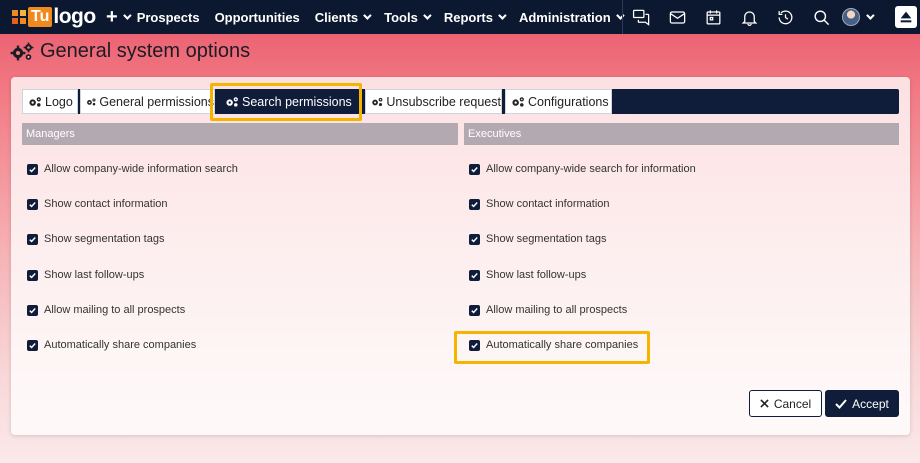  I want to click on page-header: General system options, so click(130, 51).